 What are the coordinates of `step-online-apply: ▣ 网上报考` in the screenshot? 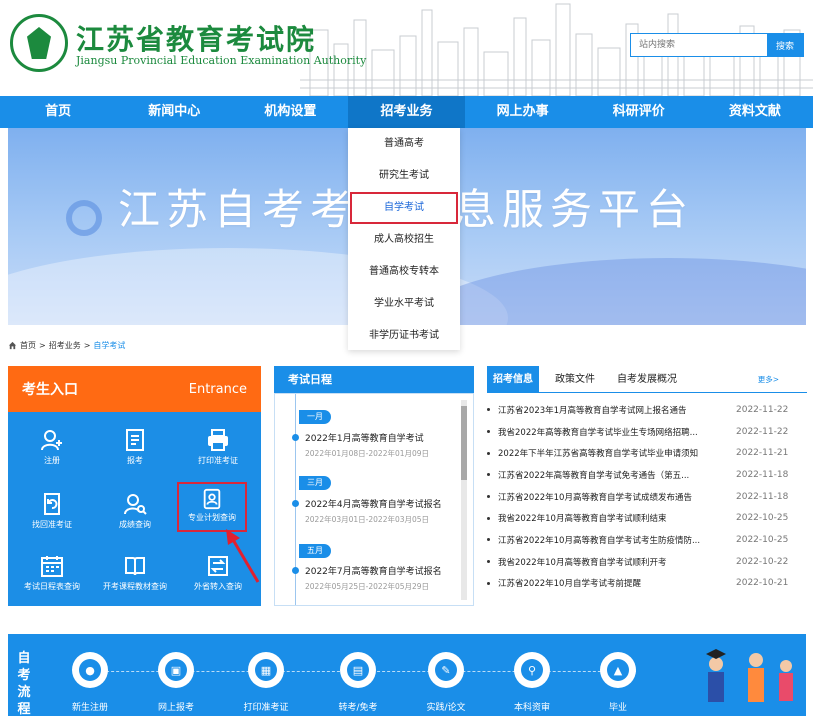 It's located at (176, 682).